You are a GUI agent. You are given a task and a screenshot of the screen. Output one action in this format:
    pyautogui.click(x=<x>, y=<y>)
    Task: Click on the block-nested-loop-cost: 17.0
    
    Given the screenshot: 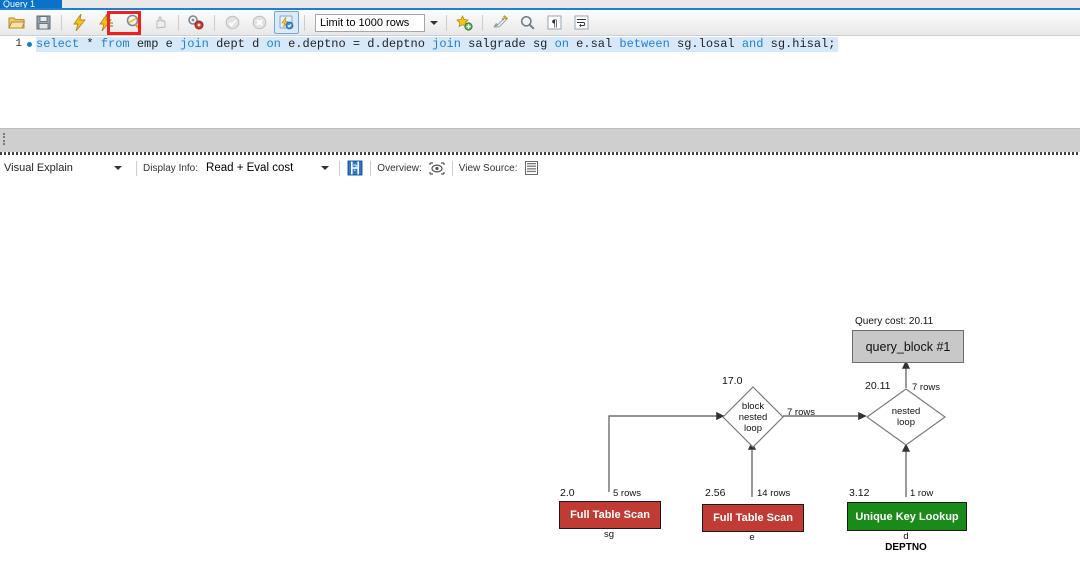 What is the action you would take?
    pyautogui.click(x=732, y=381)
    